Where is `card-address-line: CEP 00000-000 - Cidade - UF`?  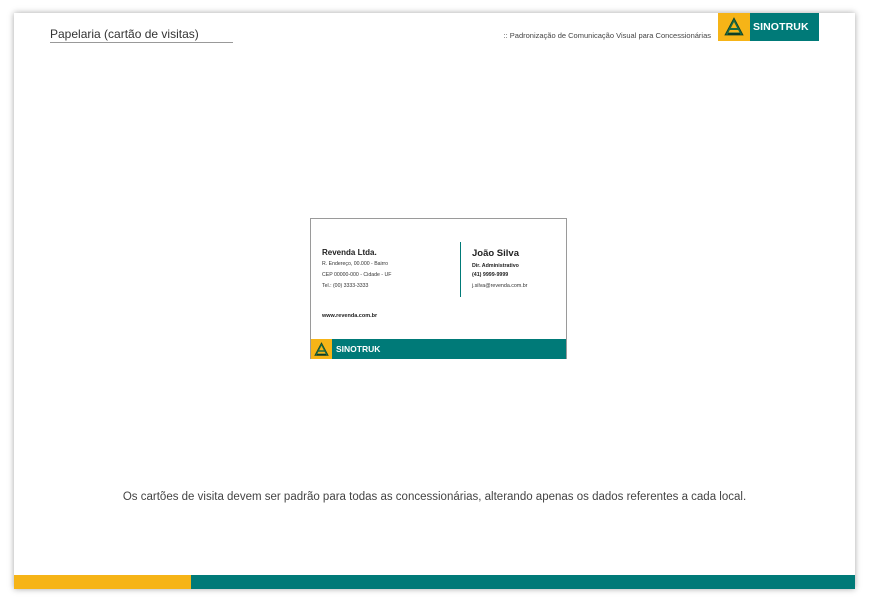 card-address-line: CEP 00000-000 - Cidade - UF is located at coordinates (357, 275).